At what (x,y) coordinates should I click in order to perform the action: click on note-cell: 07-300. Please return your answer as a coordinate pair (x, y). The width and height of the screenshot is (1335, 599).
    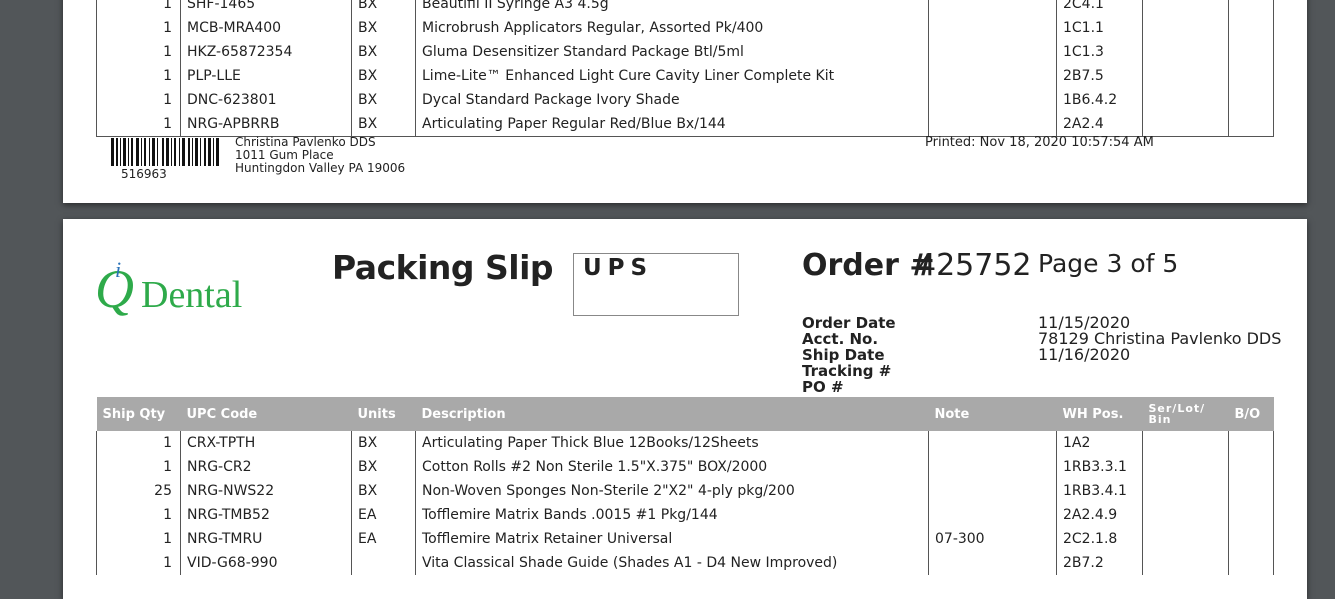
    Looking at the image, I should click on (992, 539).